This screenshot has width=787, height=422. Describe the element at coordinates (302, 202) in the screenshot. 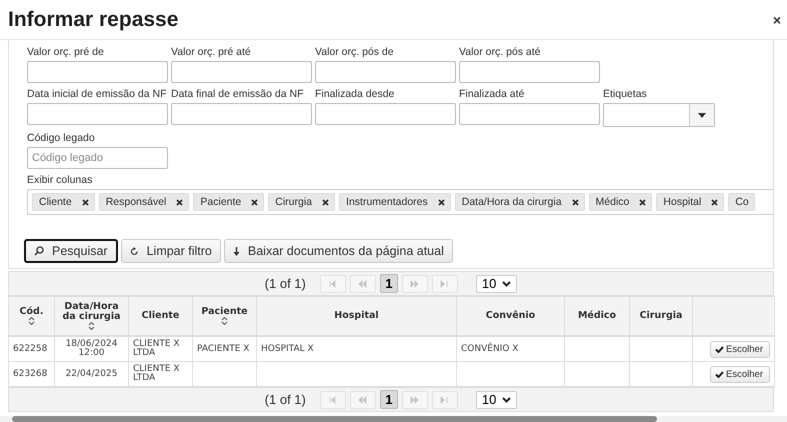

I see `column-tag: Cirurgia` at that location.